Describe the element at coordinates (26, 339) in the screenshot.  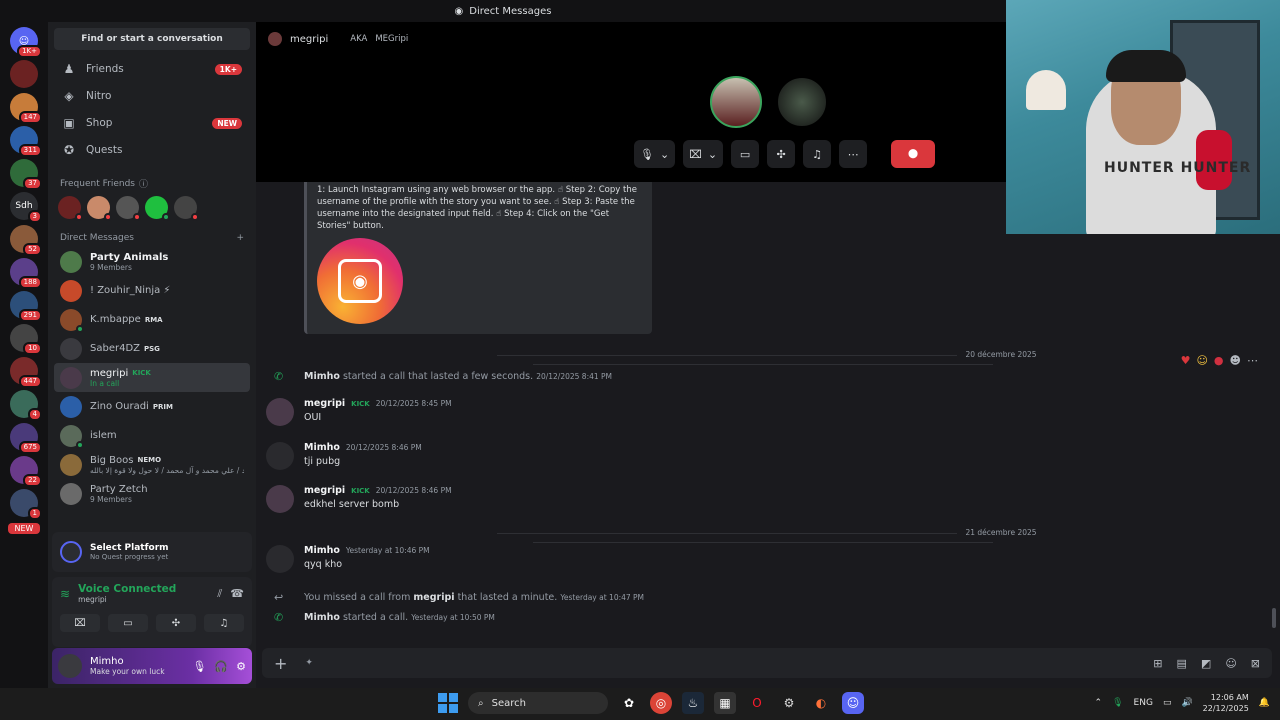
I see `server-icon: 10` at that location.